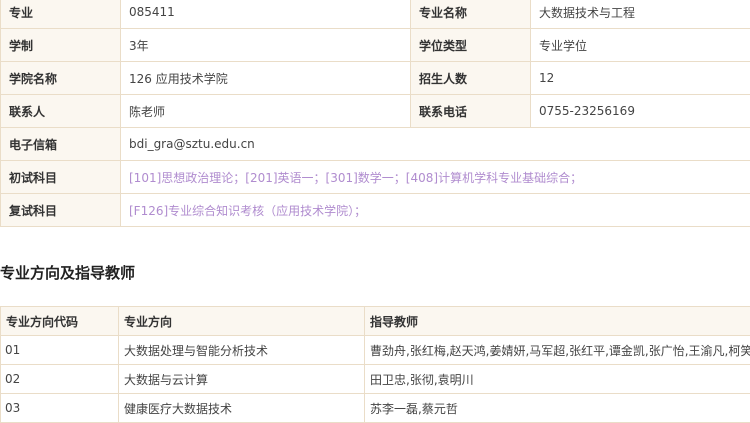  I want to click on phone-label: 联系电话, so click(471, 111).